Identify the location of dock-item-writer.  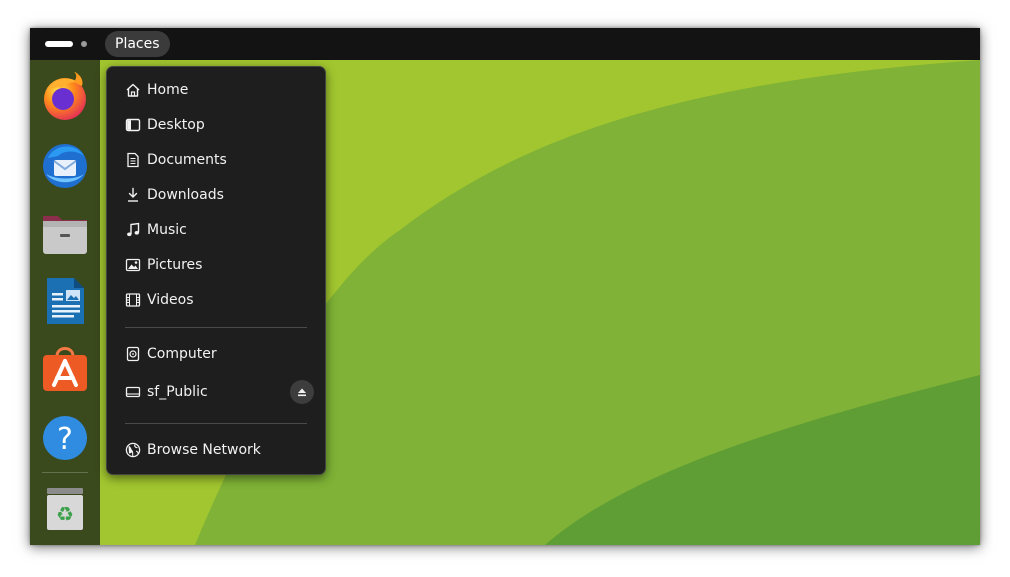
(65, 301).